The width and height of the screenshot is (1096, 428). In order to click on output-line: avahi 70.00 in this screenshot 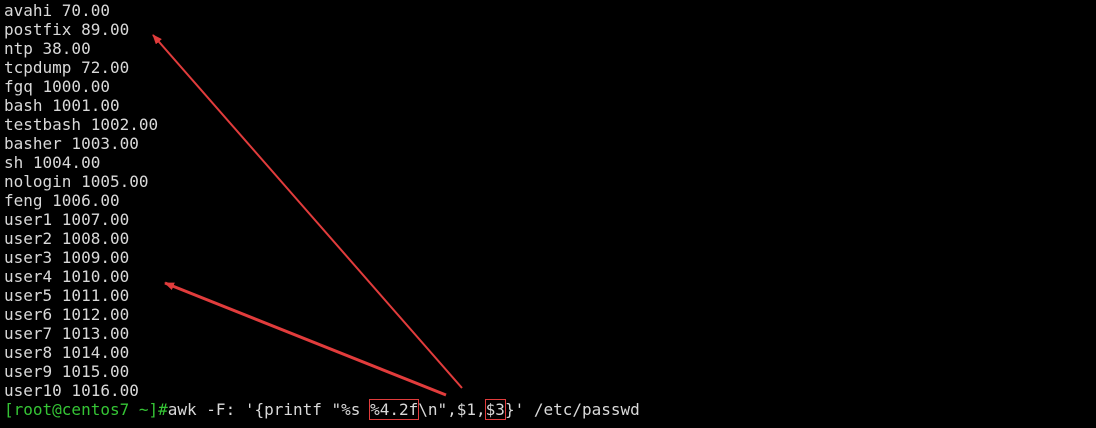, I will do `click(57, 10)`.